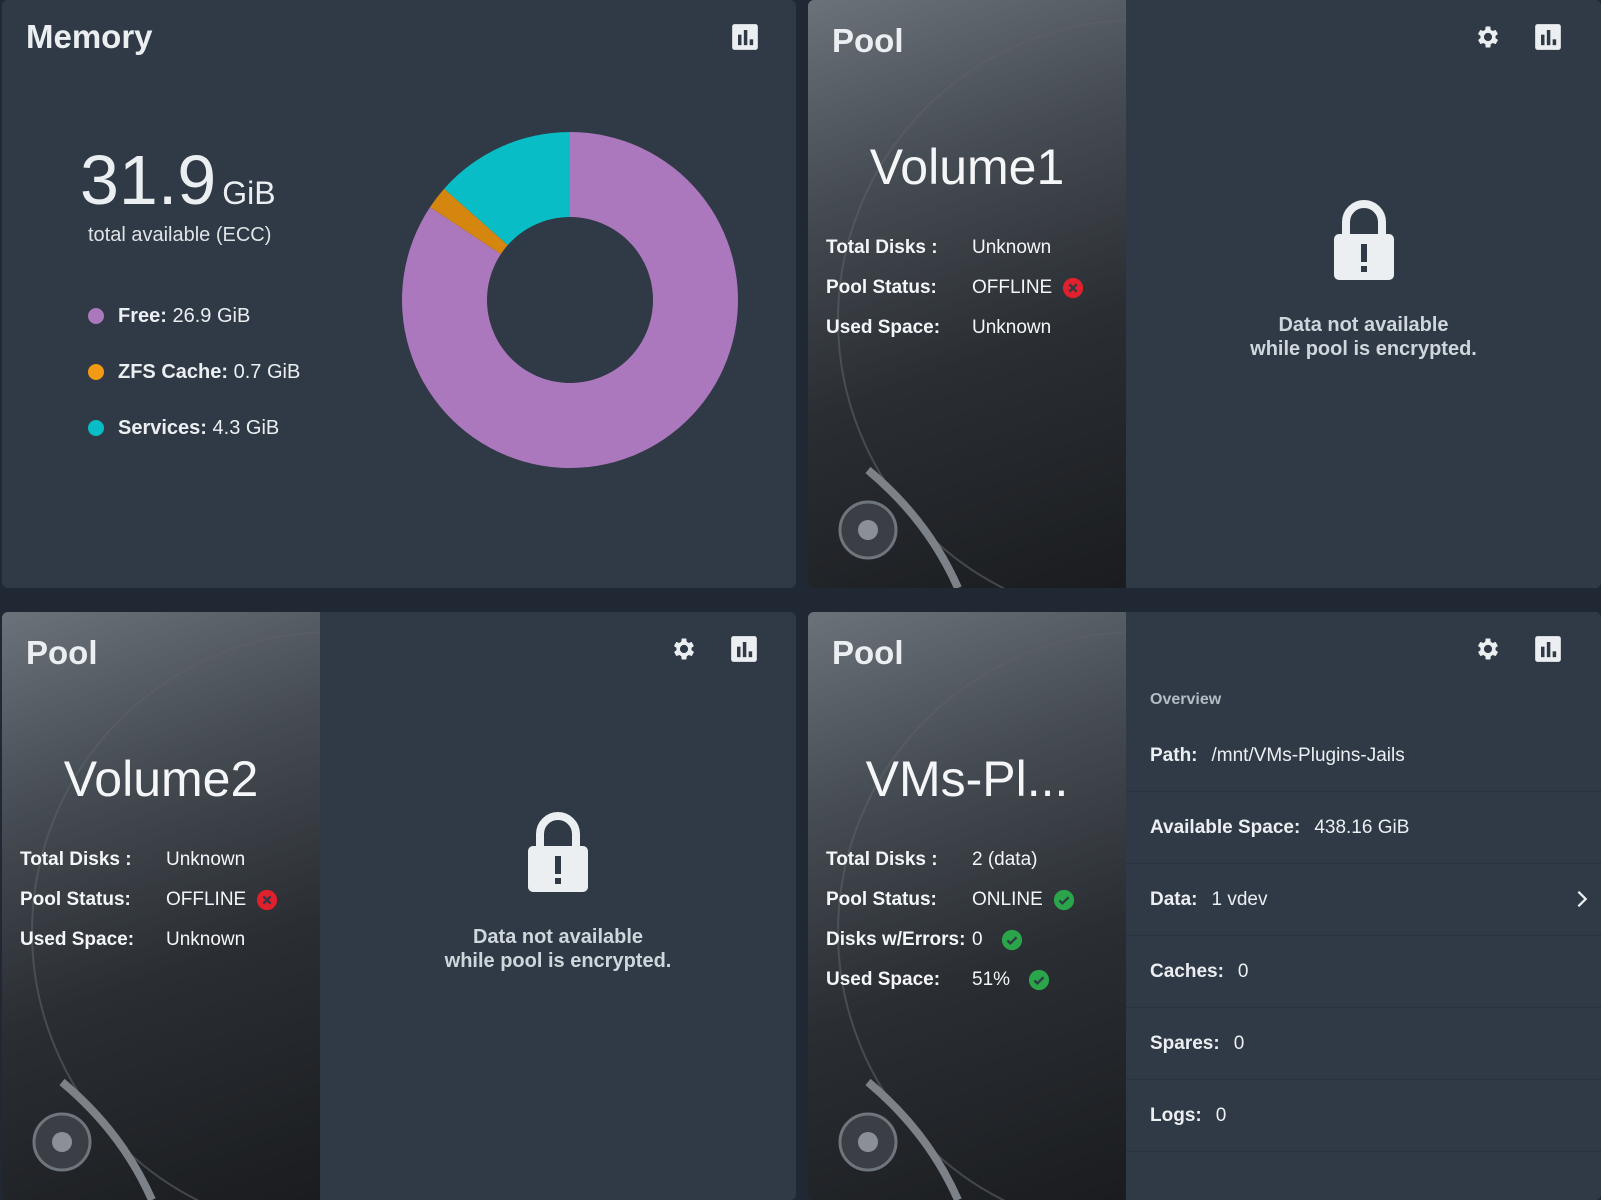 The width and height of the screenshot is (1601, 1200). Describe the element at coordinates (967, 167) in the screenshot. I see `pool-name: Volume1` at that location.